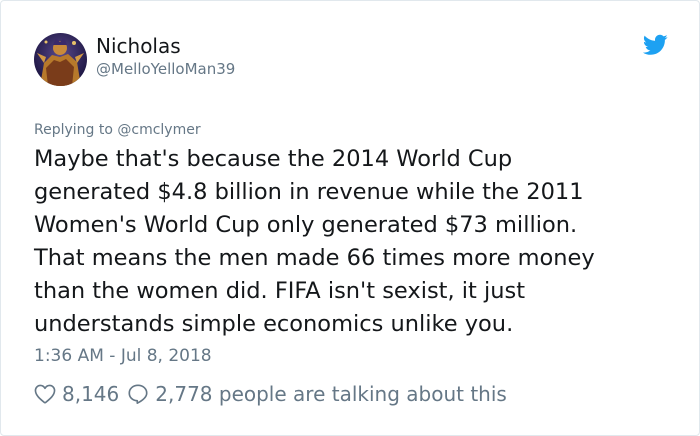 This screenshot has width=700, height=436. I want to click on avatar, so click(60, 59).